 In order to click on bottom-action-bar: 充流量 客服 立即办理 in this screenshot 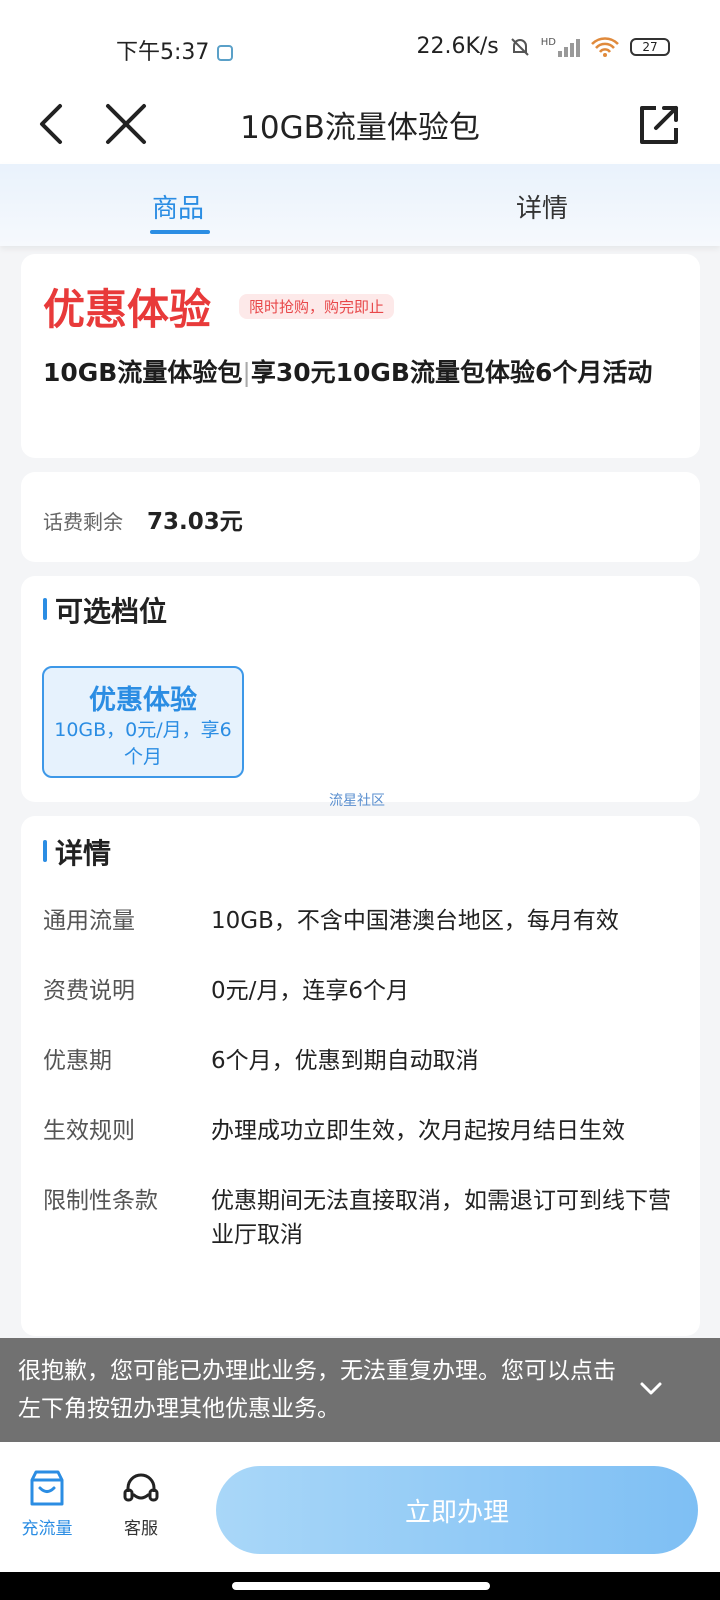, I will do `click(360, 1507)`.